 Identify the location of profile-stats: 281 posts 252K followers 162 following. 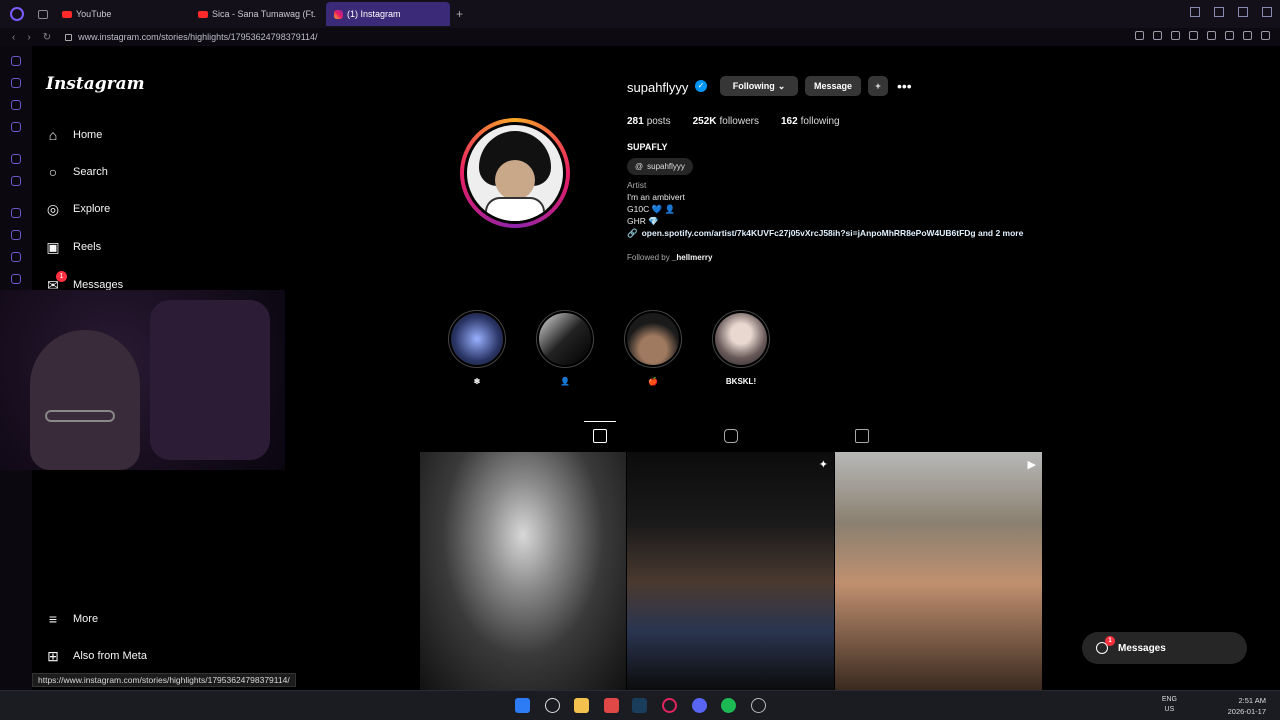
(733, 121).